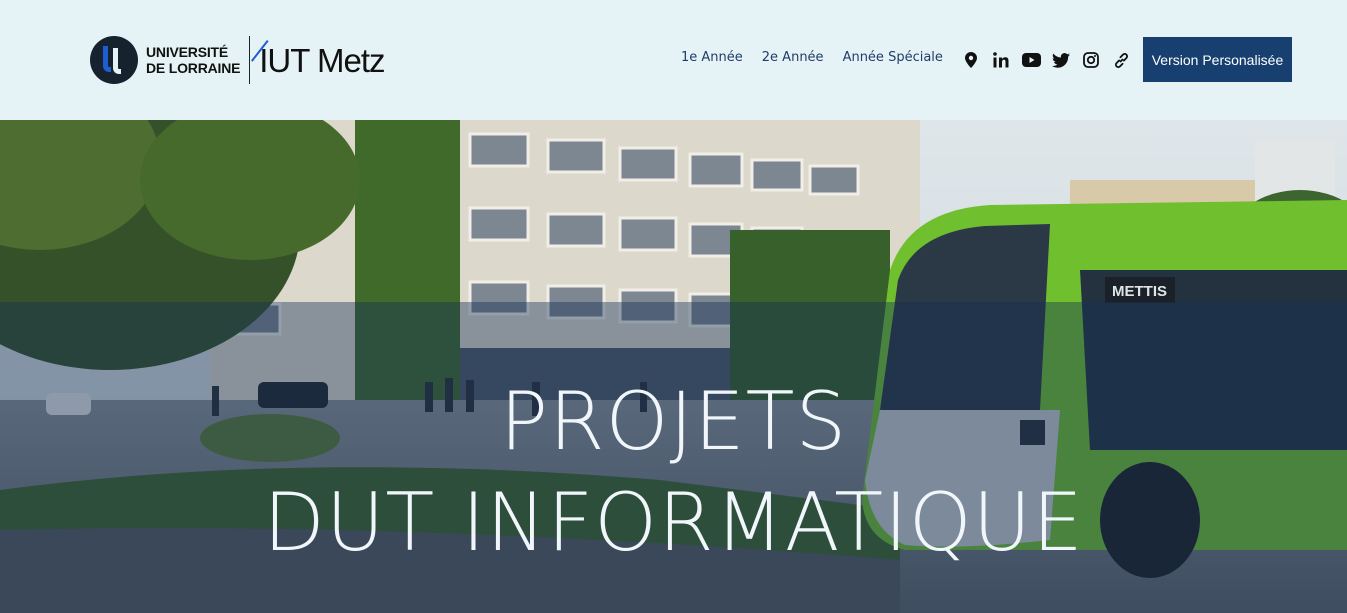 The width and height of the screenshot is (1347, 613). Describe the element at coordinates (1001, 60) in the screenshot. I see `linkedin-icon` at that location.